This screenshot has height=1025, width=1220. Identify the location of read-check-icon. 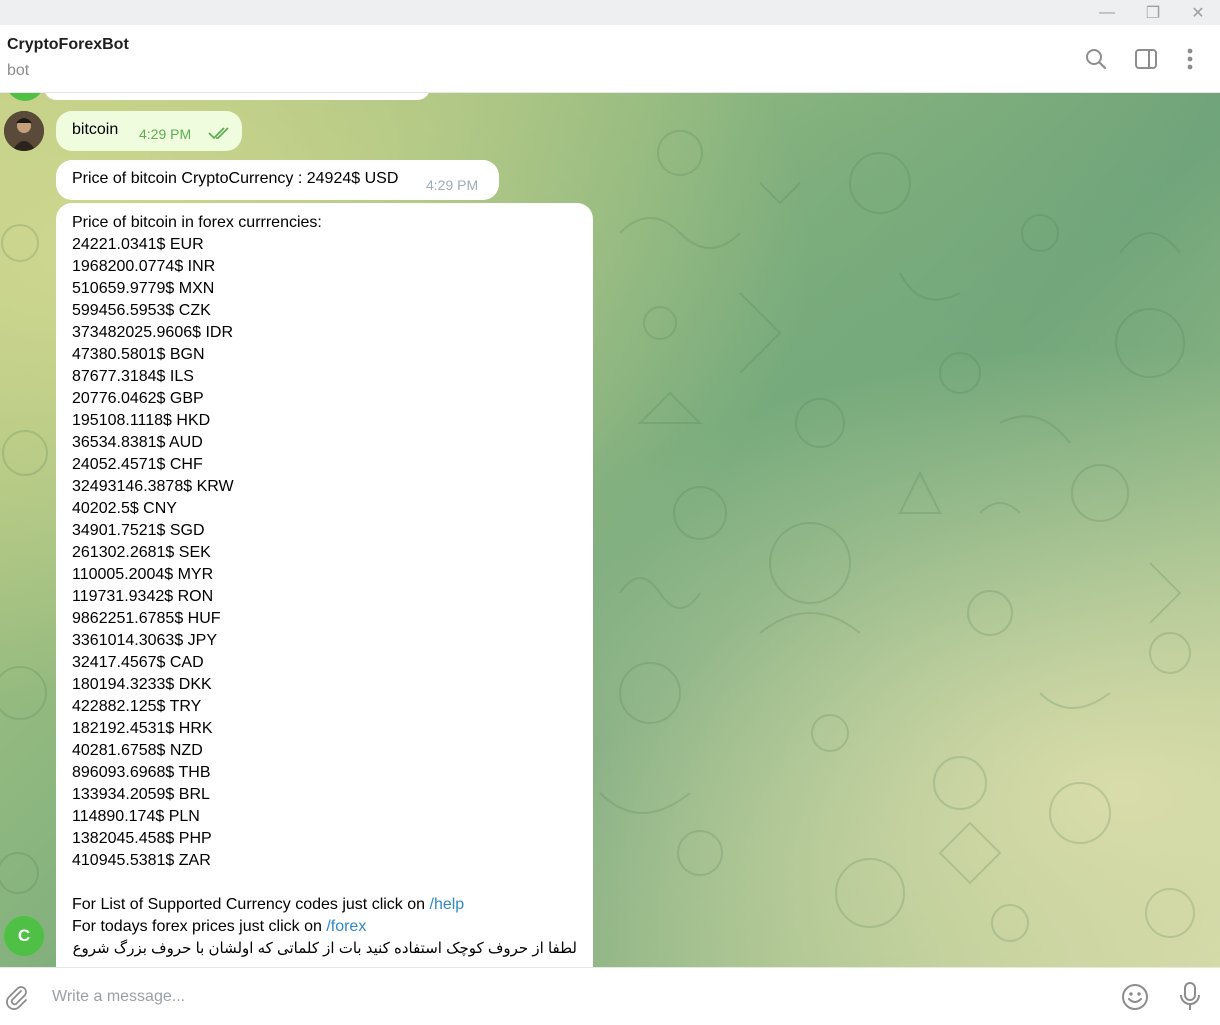
(220, 135).